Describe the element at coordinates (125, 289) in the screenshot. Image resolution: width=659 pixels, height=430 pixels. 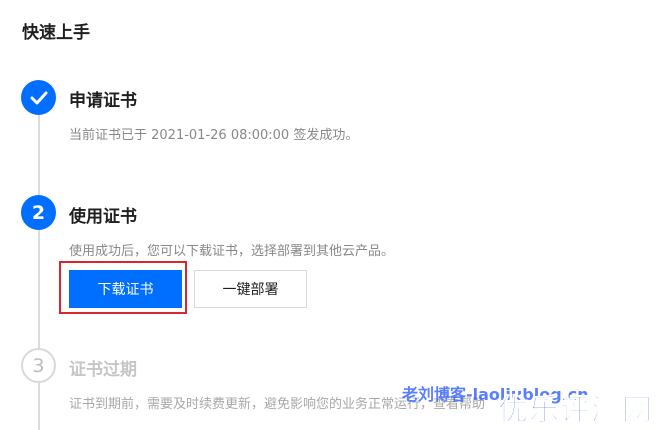
I see `download-certificate-button: 下载证书` at that location.